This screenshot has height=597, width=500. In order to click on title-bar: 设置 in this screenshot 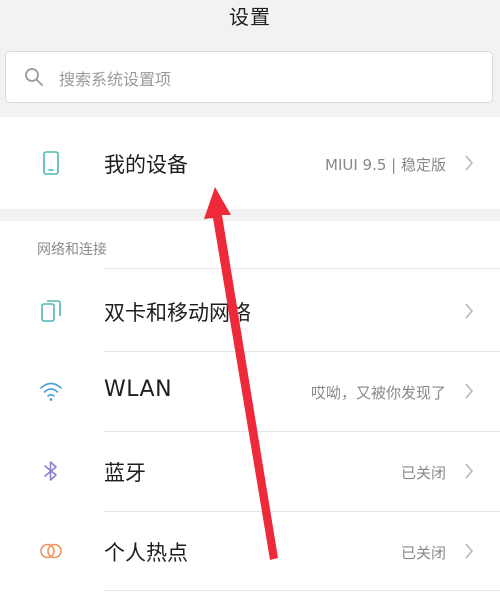, I will do `click(250, 19)`.